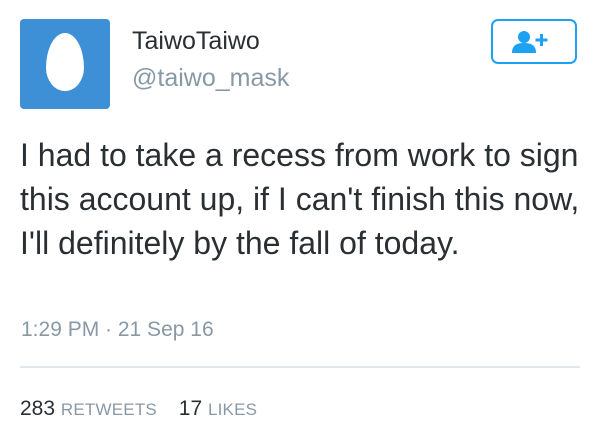 The height and width of the screenshot is (440, 600). I want to click on divider, so click(300, 367).